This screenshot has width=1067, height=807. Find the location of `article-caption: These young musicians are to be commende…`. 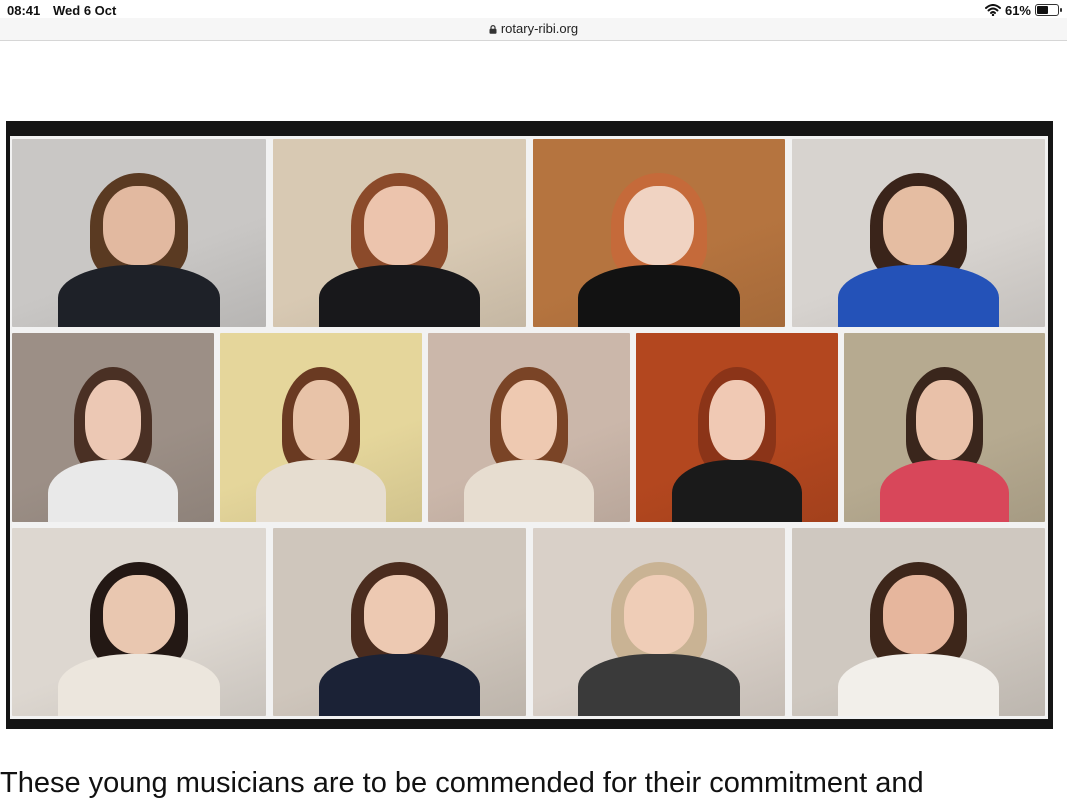

article-caption: These young musicians are to be commende… is located at coordinates (462, 783).